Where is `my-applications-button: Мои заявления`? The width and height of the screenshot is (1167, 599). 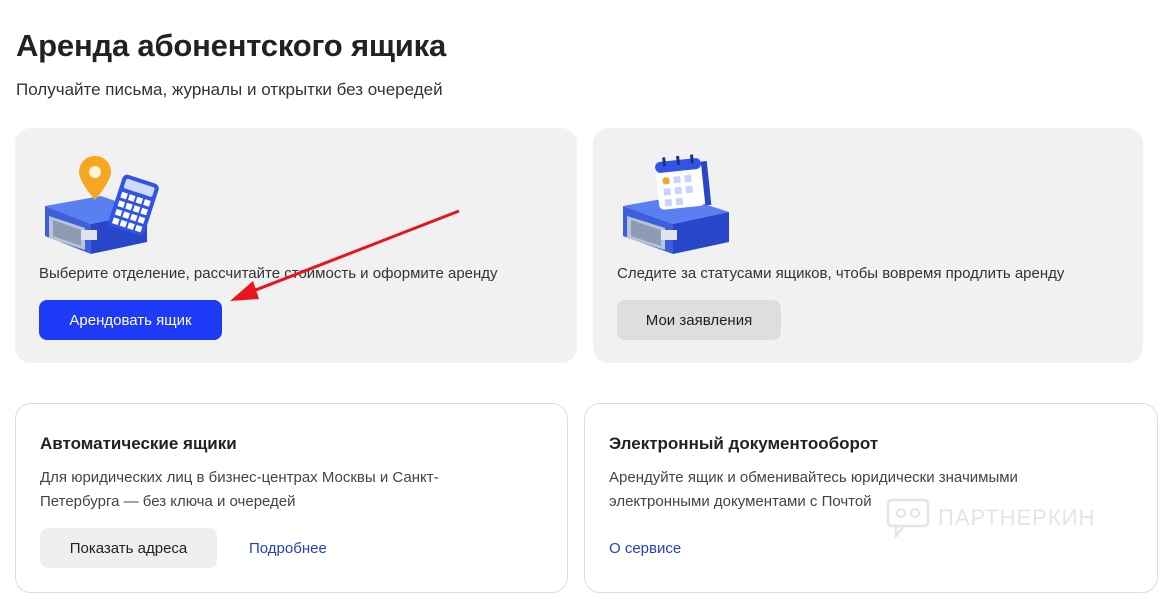 my-applications-button: Мои заявления is located at coordinates (699, 320).